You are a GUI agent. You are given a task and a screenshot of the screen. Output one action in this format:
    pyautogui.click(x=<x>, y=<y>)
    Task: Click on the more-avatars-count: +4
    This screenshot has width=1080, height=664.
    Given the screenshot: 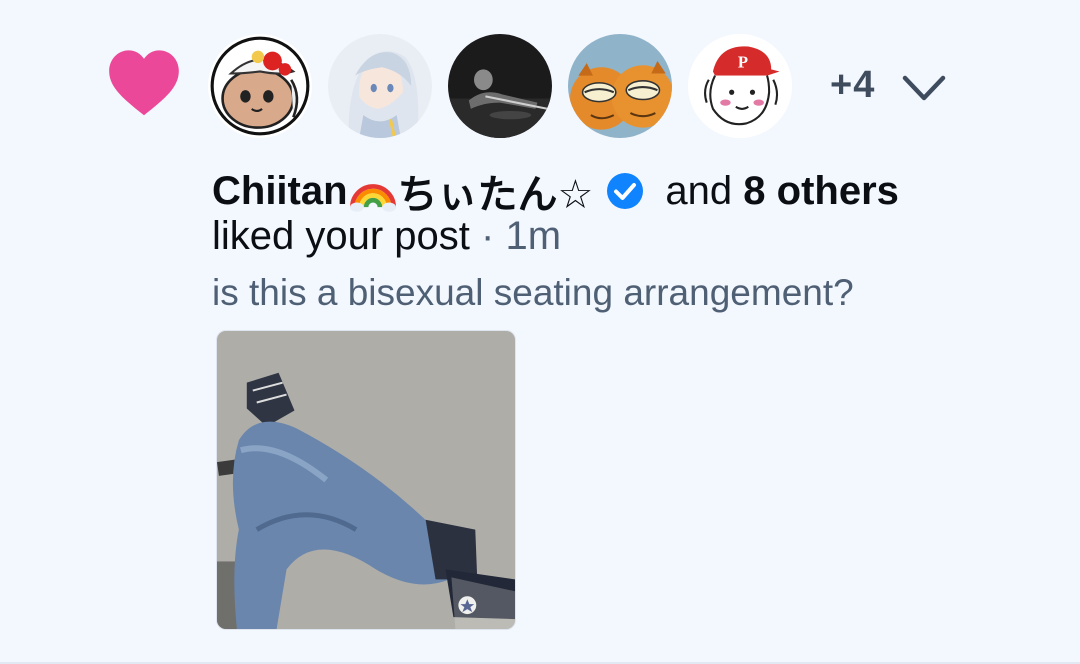 What is the action you would take?
    pyautogui.click(x=852, y=85)
    